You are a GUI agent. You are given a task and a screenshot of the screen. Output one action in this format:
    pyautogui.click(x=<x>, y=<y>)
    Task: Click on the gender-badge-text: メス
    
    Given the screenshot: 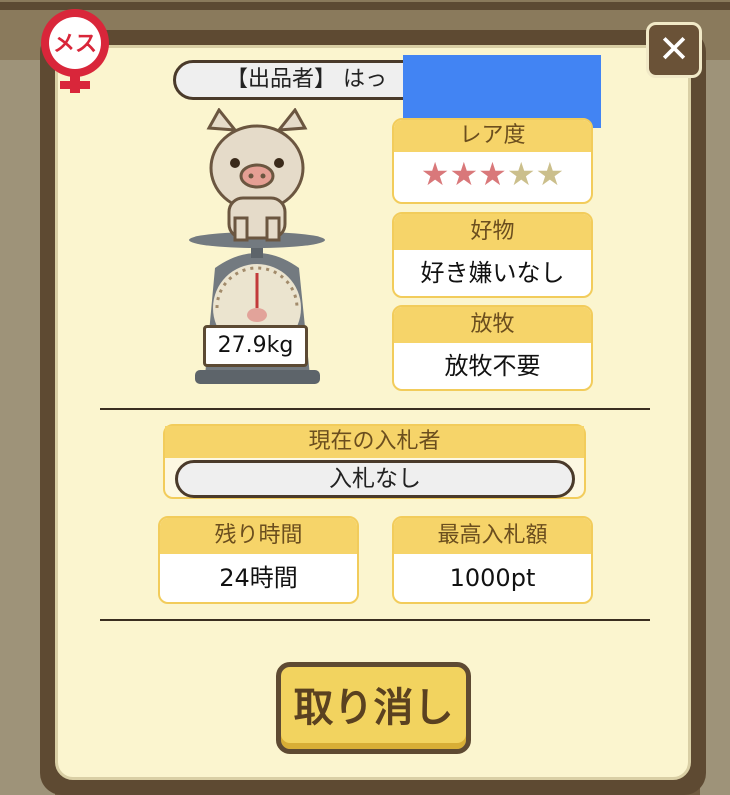 What is the action you would take?
    pyautogui.click(x=75, y=44)
    